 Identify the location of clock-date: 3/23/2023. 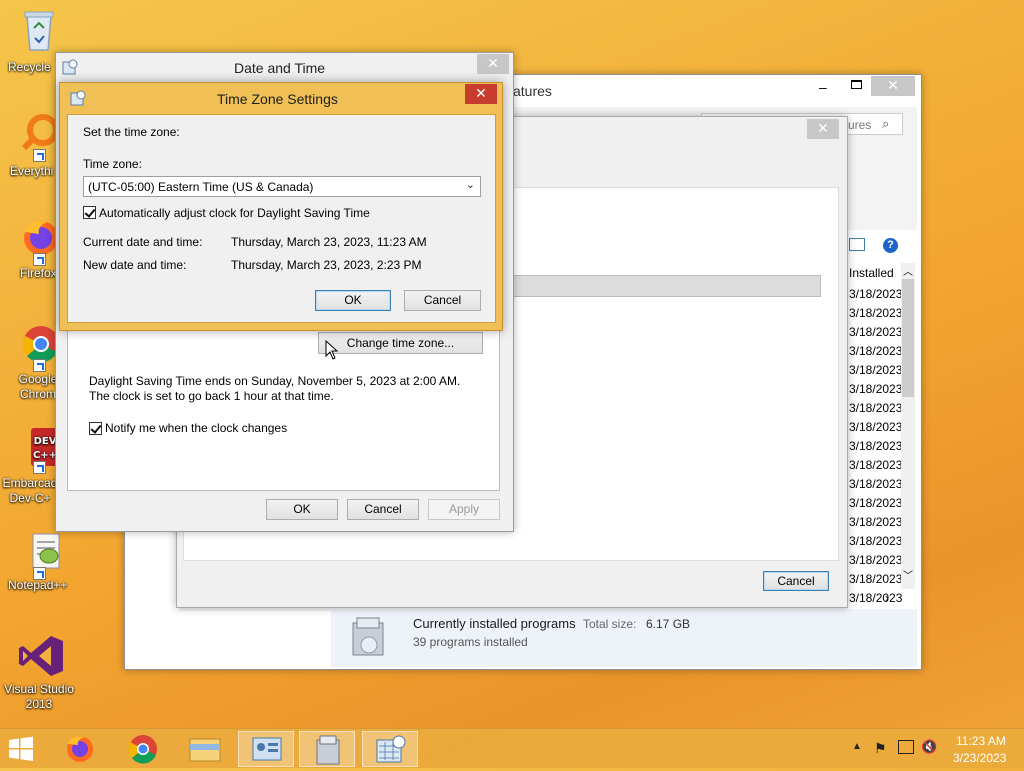
(979, 758).